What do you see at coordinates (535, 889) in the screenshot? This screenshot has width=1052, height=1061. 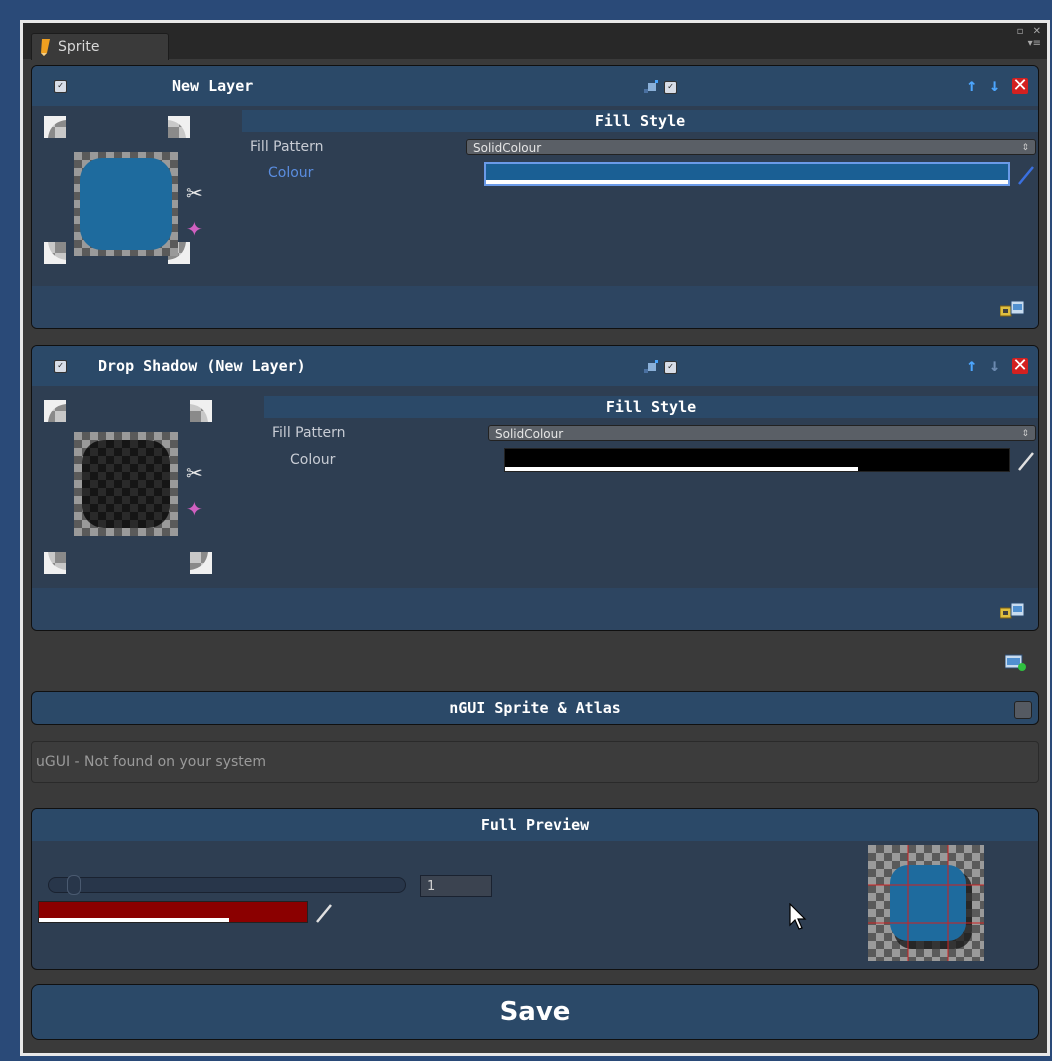 I see `full-preview-panel: Full Preview 1` at bounding box center [535, 889].